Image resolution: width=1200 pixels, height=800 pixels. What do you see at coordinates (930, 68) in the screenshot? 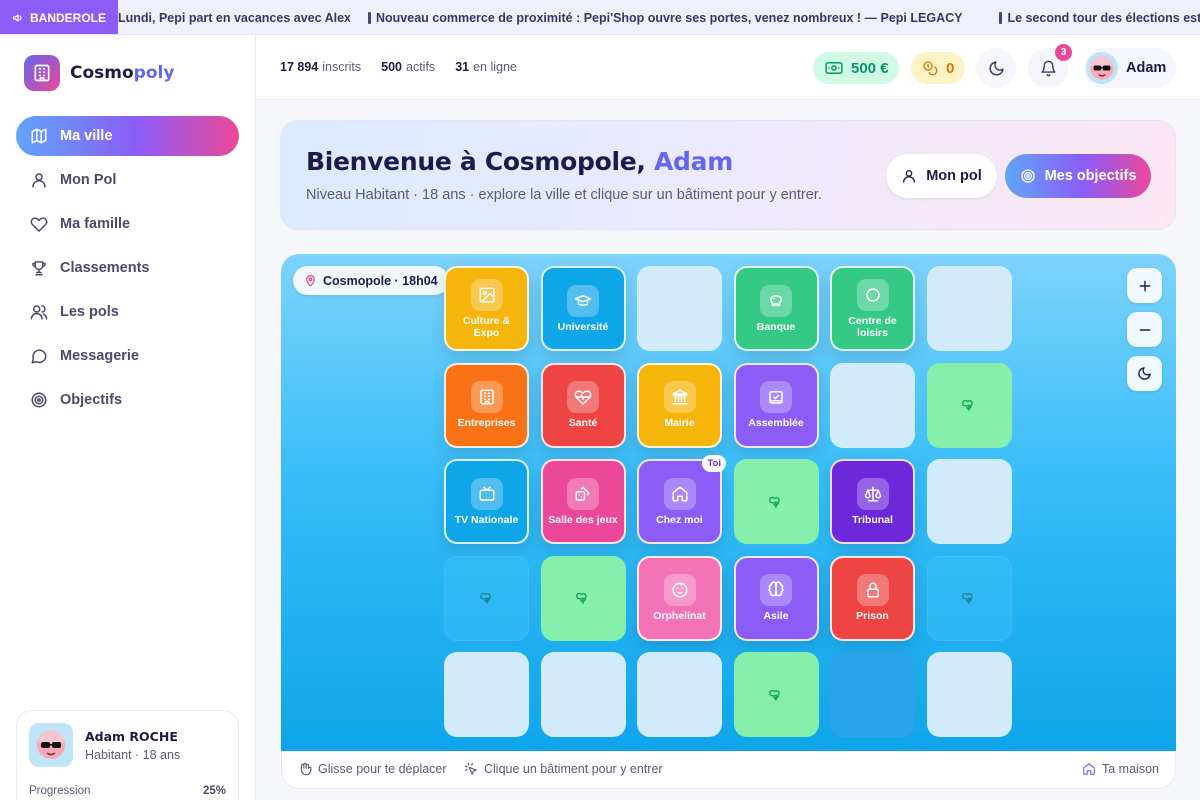
I see `coins-icon` at bounding box center [930, 68].